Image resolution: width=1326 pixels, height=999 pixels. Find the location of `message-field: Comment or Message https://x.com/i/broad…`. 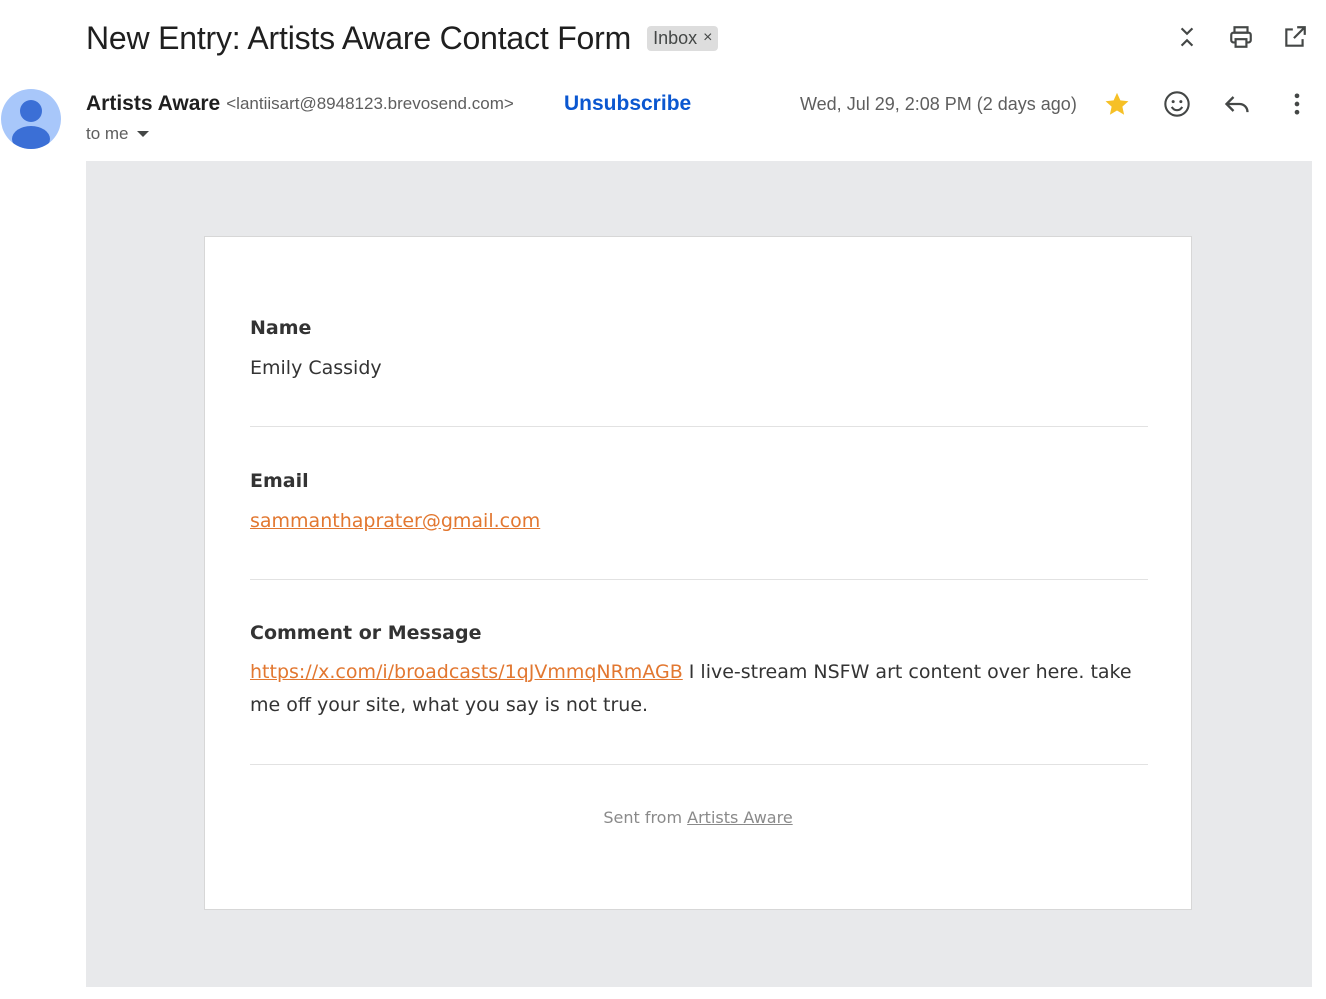

message-field: Comment or Message https://x.com/i/broad… is located at coordinates (699, 672).